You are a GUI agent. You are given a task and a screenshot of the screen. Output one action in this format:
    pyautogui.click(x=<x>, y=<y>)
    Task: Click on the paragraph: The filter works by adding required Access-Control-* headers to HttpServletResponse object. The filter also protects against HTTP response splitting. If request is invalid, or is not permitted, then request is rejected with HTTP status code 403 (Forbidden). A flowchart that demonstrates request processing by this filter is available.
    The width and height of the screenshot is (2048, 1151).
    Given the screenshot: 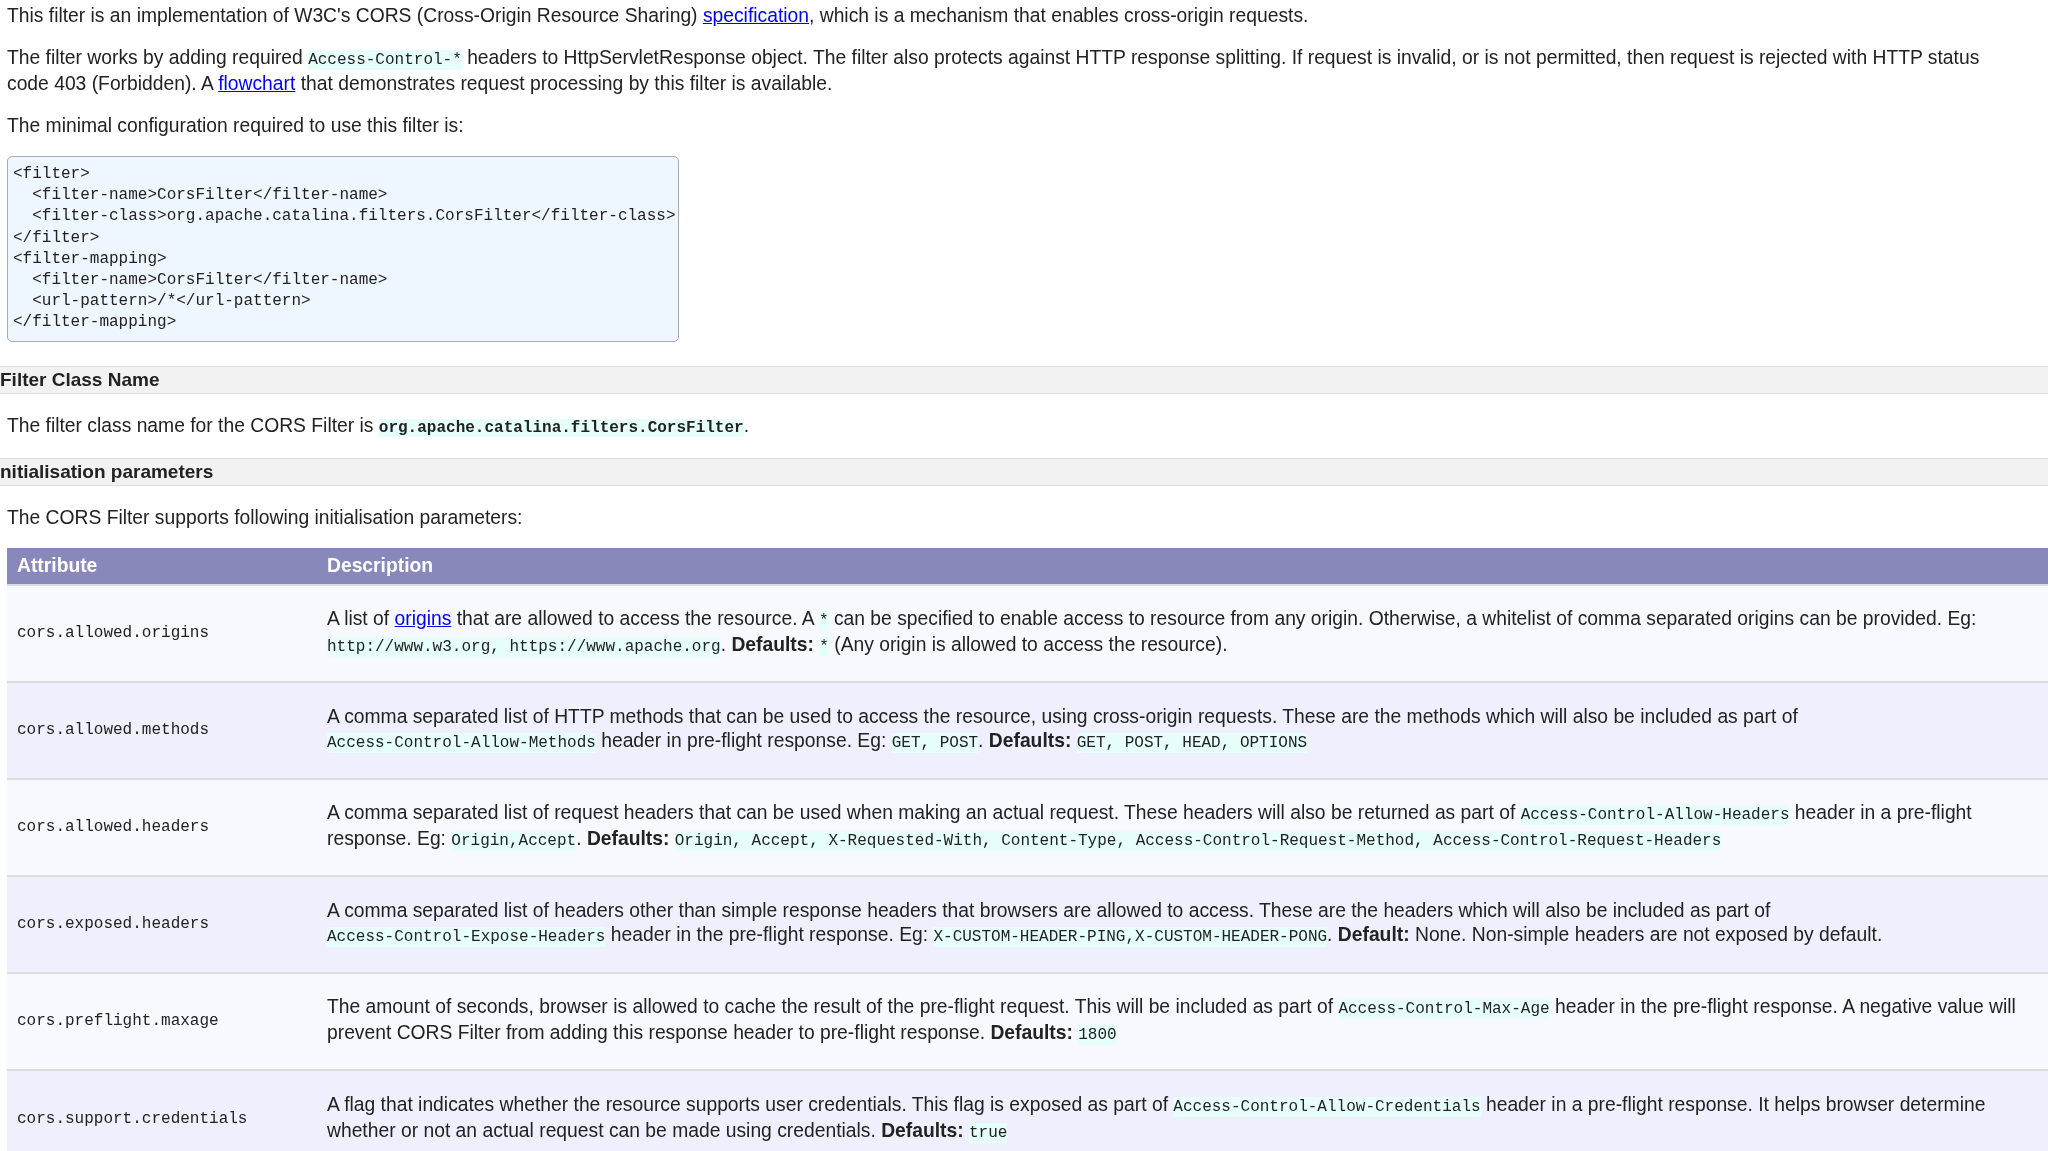 What is the action you would take?
    pyautogui.click(x=994, y=71)
    